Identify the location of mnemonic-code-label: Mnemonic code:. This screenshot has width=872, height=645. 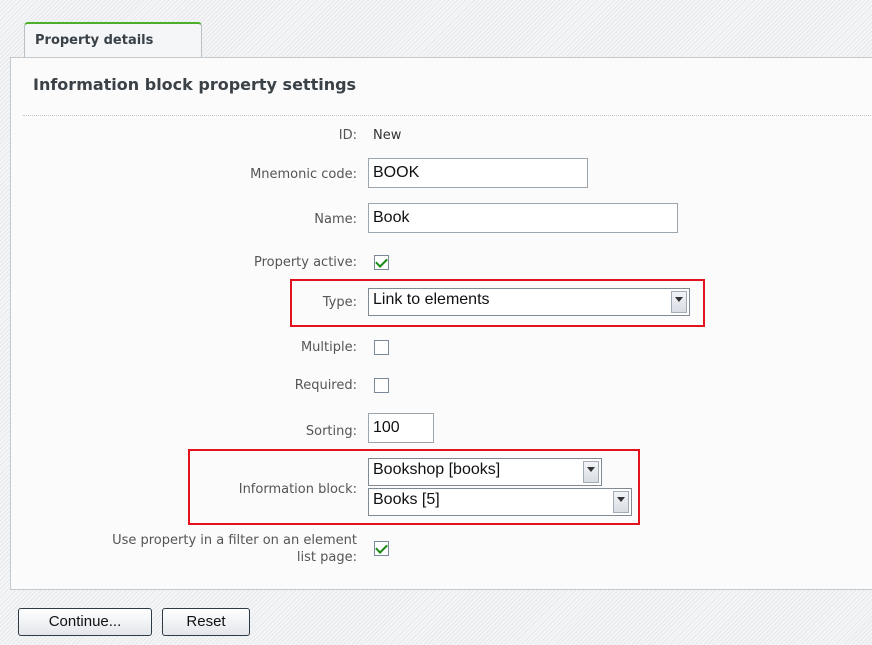
(303, 174).